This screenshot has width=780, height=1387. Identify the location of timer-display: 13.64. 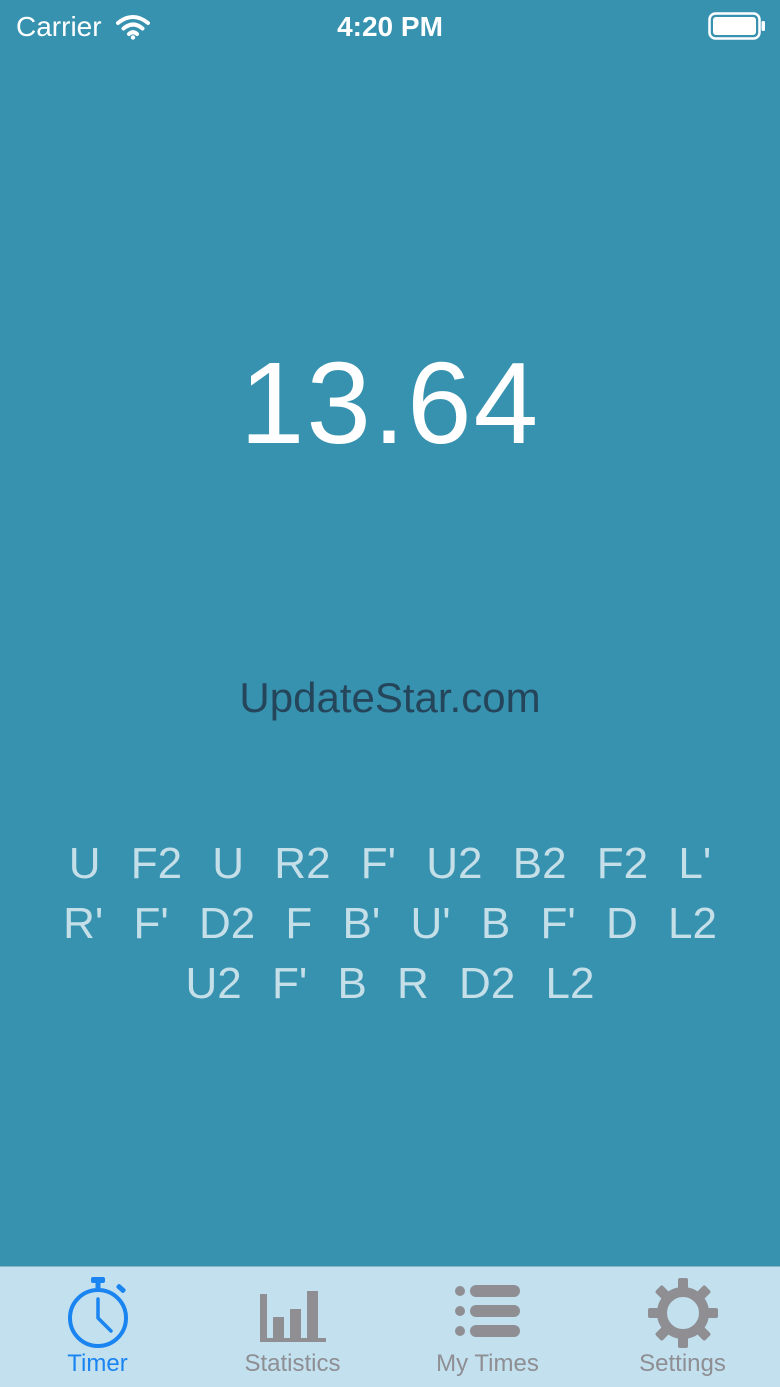
(390, 403).